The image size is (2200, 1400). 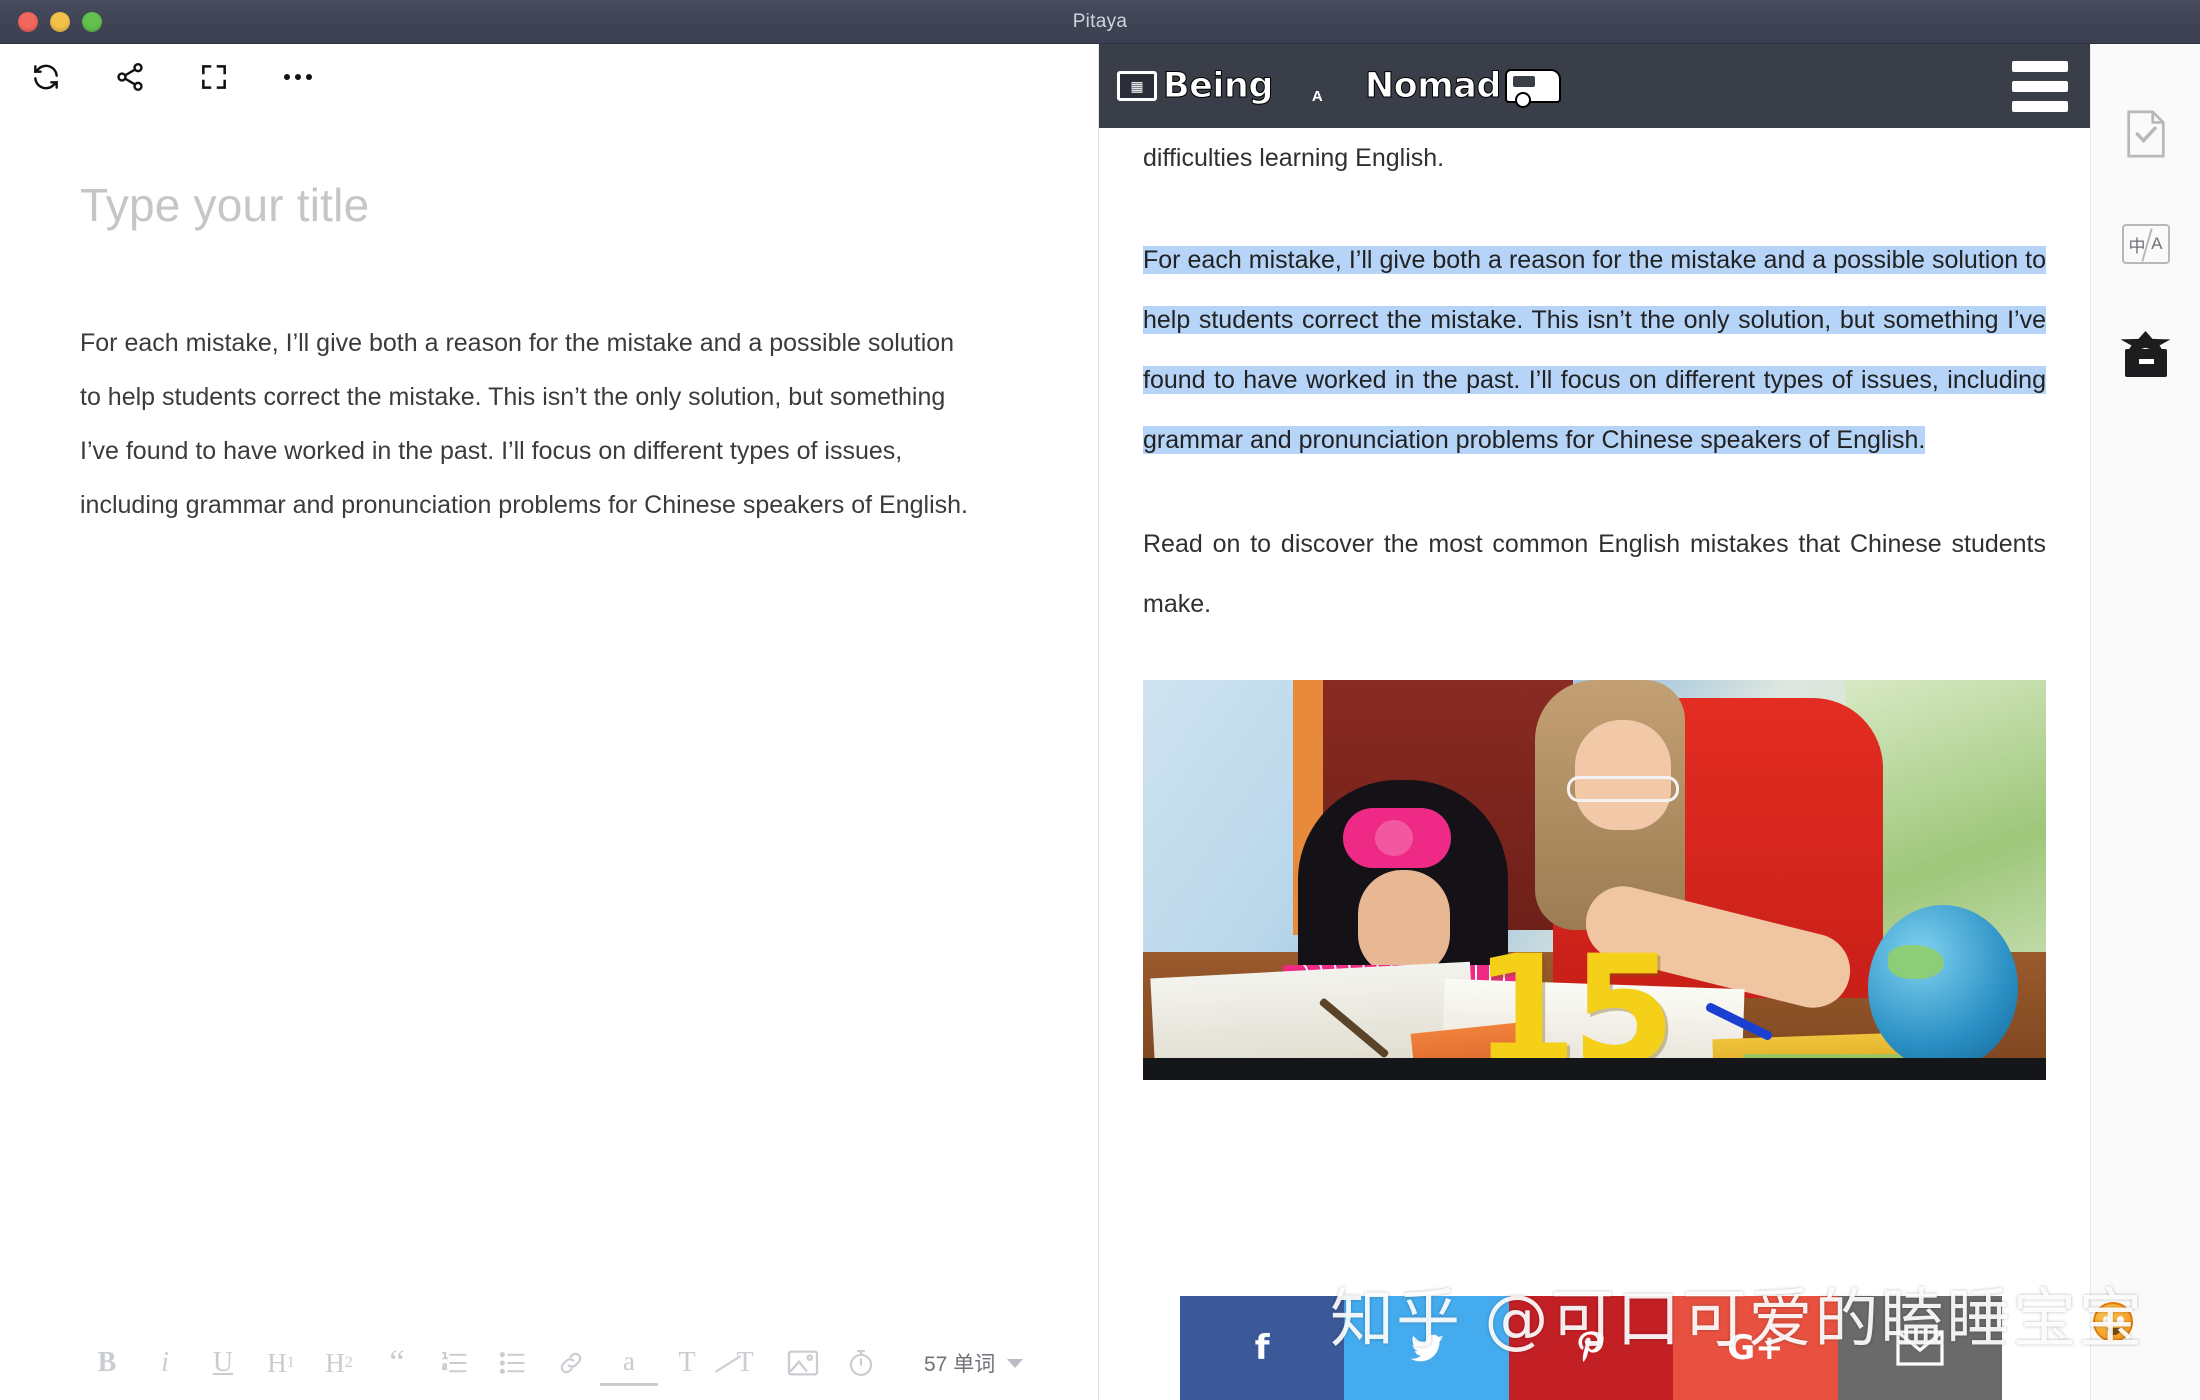 What do you see at coordinates (1397, 838) in the screenshot?
I see `photo-girl-bow` at bounding box center [1397, 838].